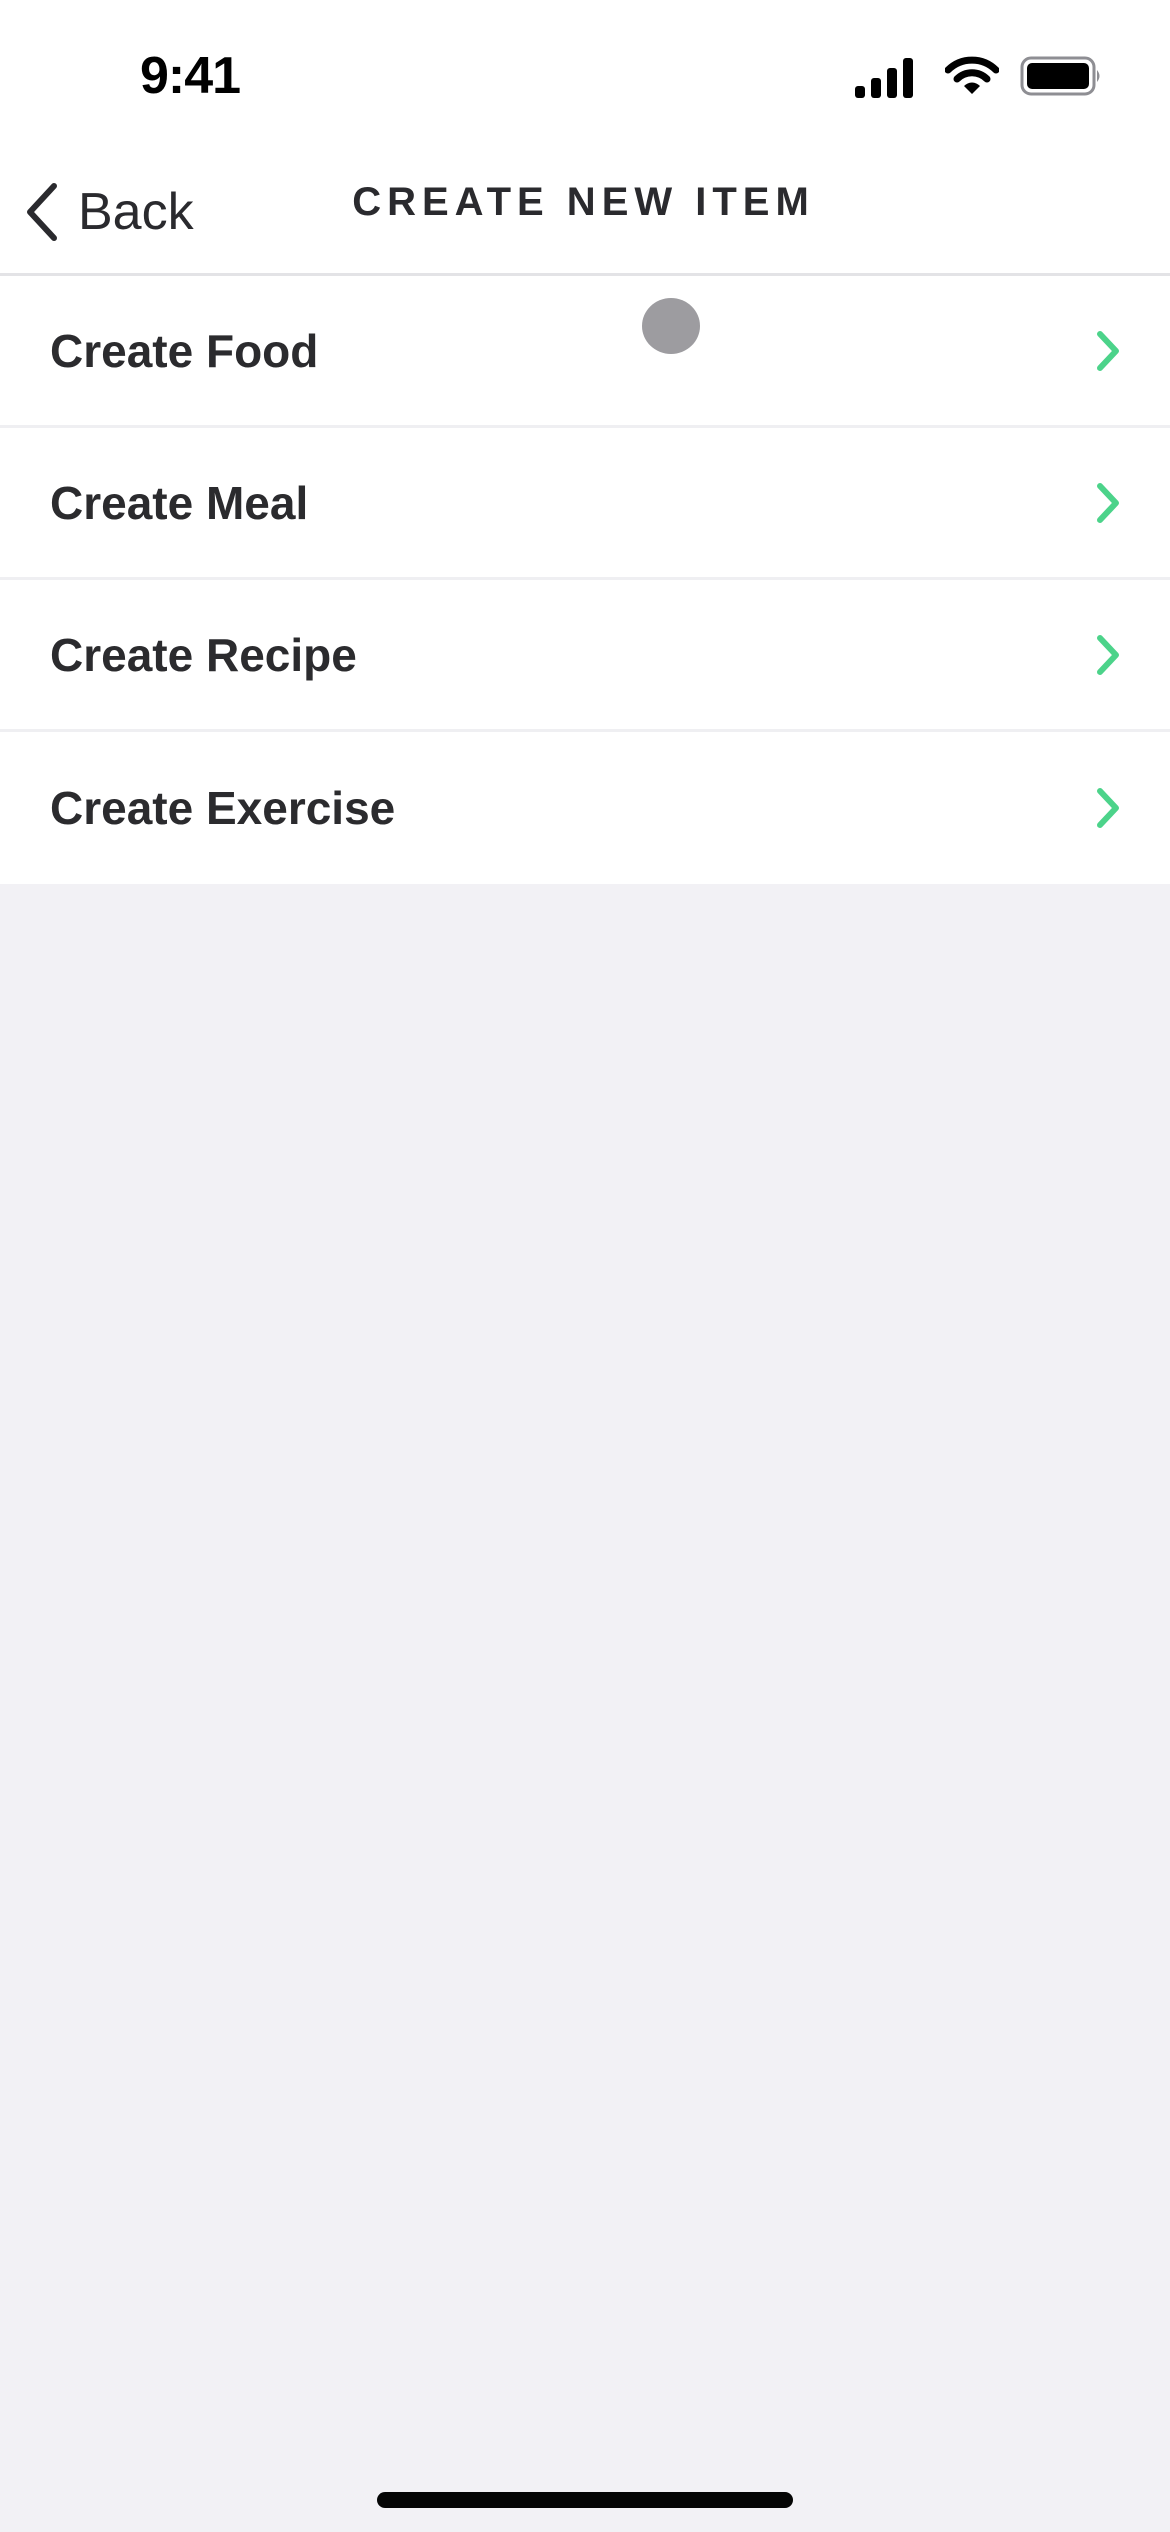  Describe the element at coordinates (190, 76) in the screenshot. I see `status-time: 9:41` at that location.